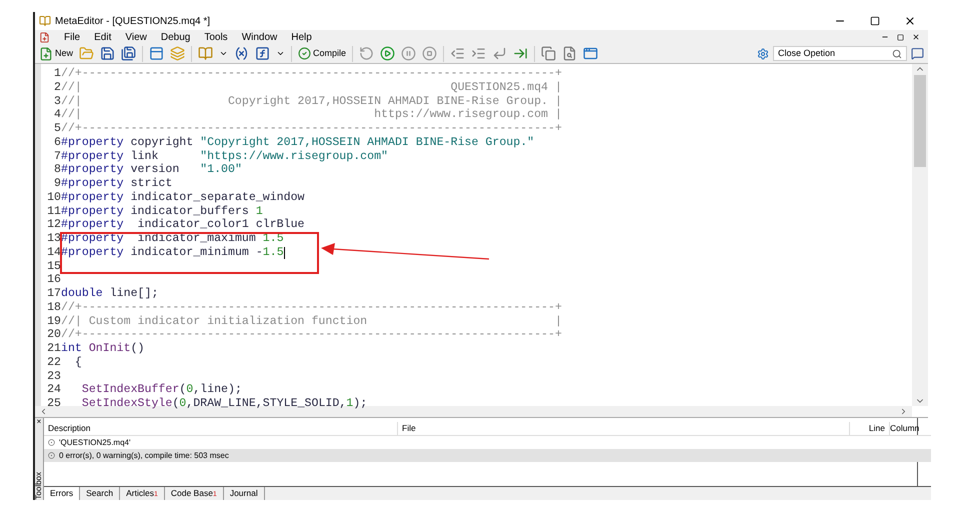 The image size is (964, 521). I want to click on code-token: link, so click(145, 156).